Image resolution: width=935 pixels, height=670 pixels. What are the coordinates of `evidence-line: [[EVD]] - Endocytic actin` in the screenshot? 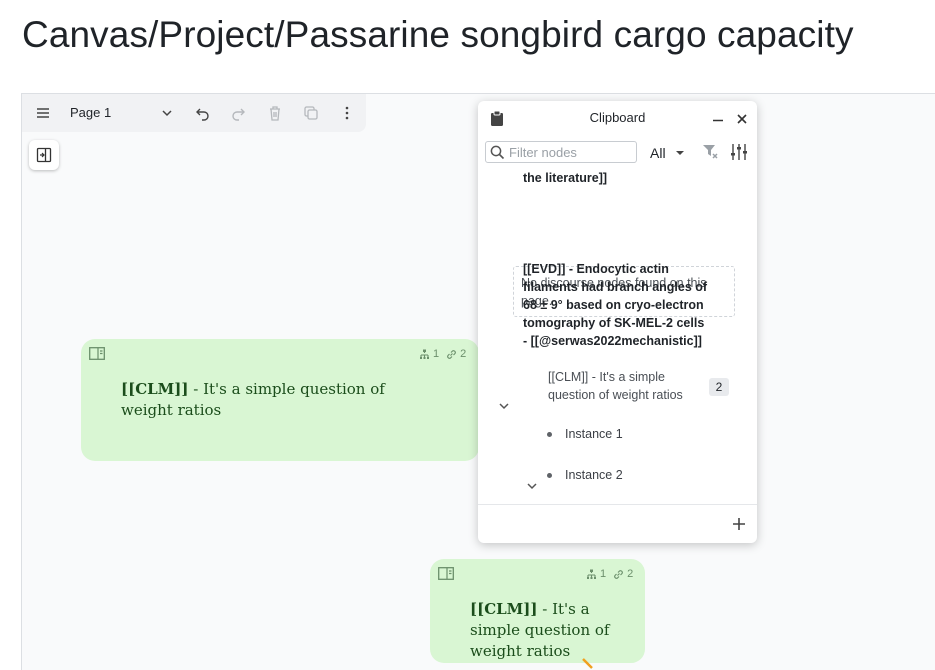 It's located at (596, 269).